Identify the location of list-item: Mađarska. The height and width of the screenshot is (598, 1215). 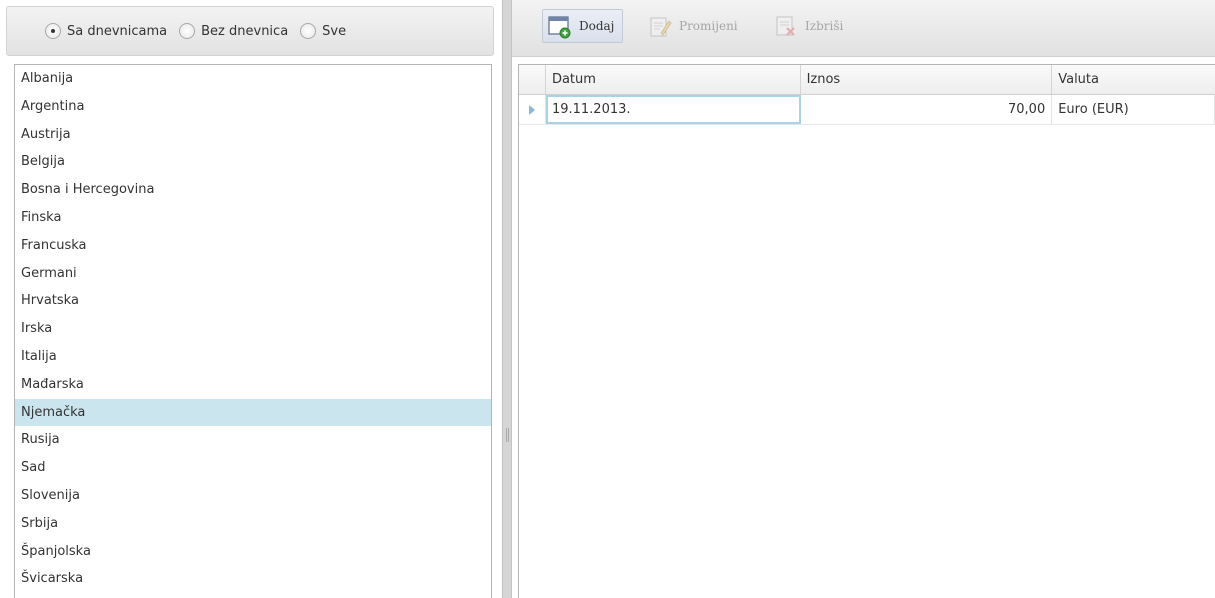
(253, 385).